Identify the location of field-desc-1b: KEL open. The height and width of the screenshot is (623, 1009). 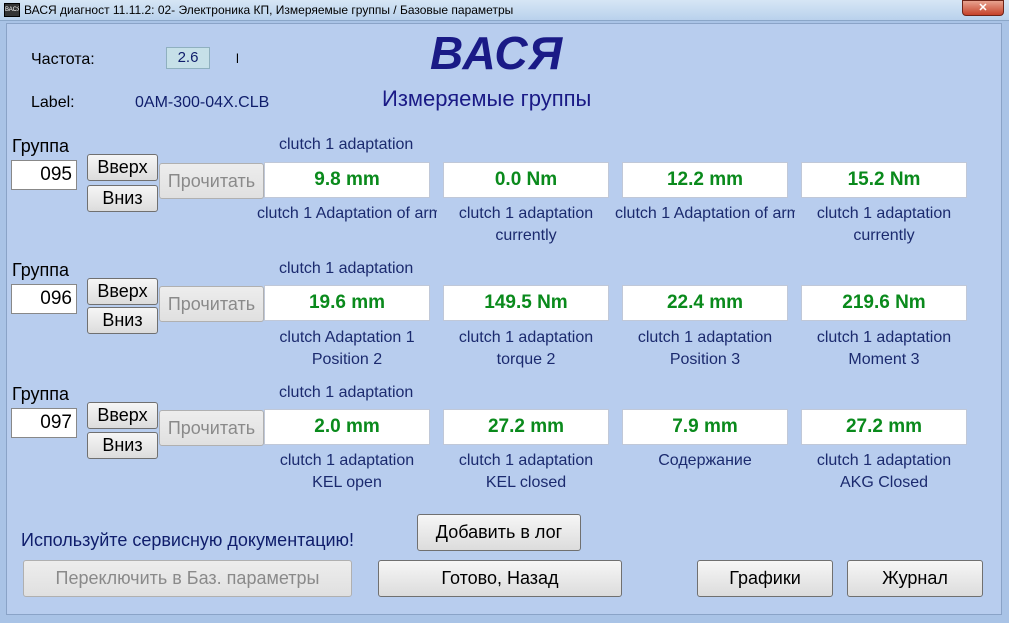
(347, 482).